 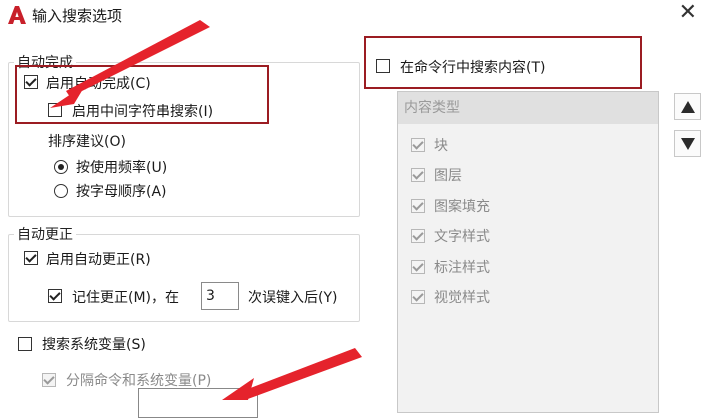 I want to click on sort-alphabetical-radio, so click(x=61, y=191).